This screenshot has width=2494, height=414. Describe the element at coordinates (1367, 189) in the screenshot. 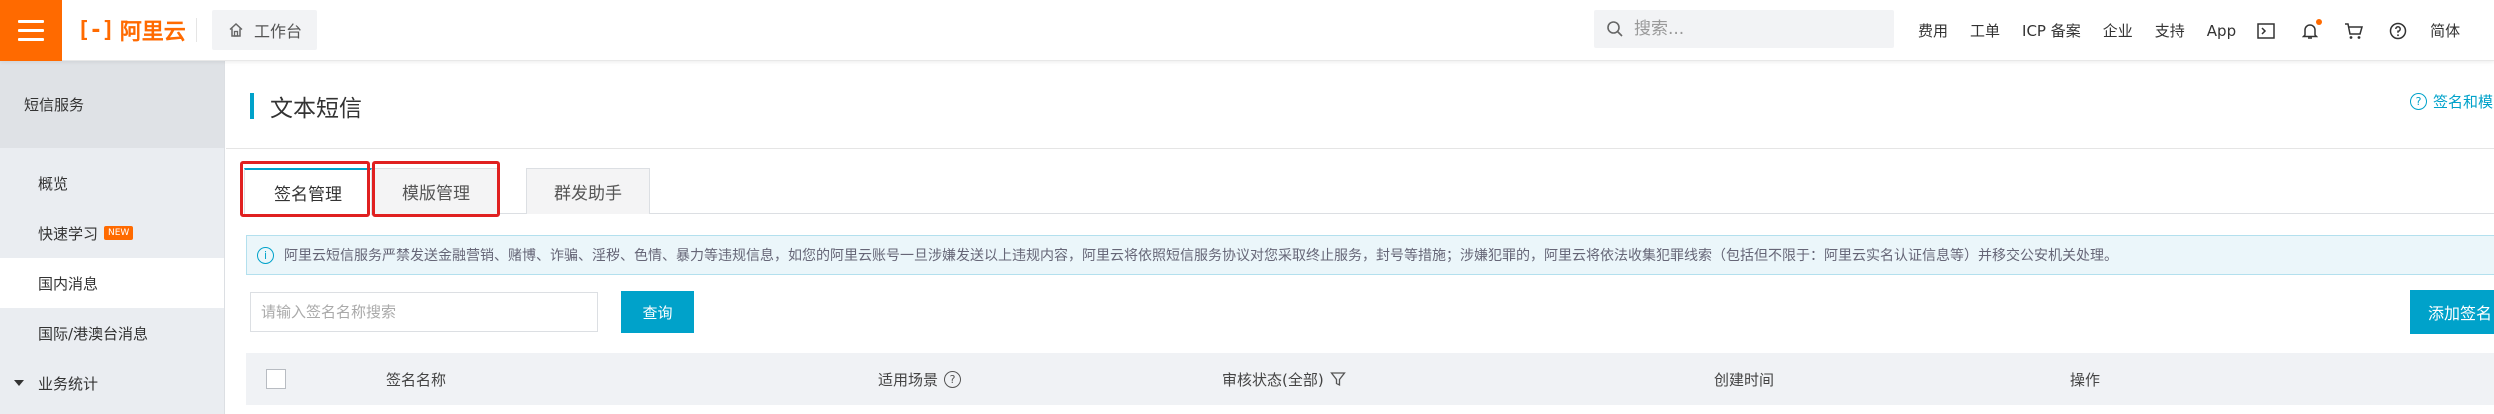

I see `tab-bar: 签名管理 模版管理 群发助手` at that location.